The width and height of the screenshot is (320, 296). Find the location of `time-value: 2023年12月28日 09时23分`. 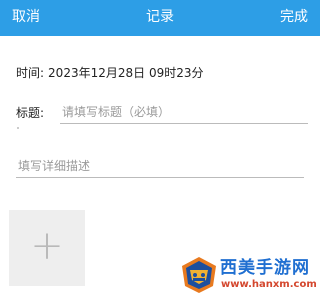

time-value: 2023年12月28日 09时23分 is located at coordinates (125, 73).